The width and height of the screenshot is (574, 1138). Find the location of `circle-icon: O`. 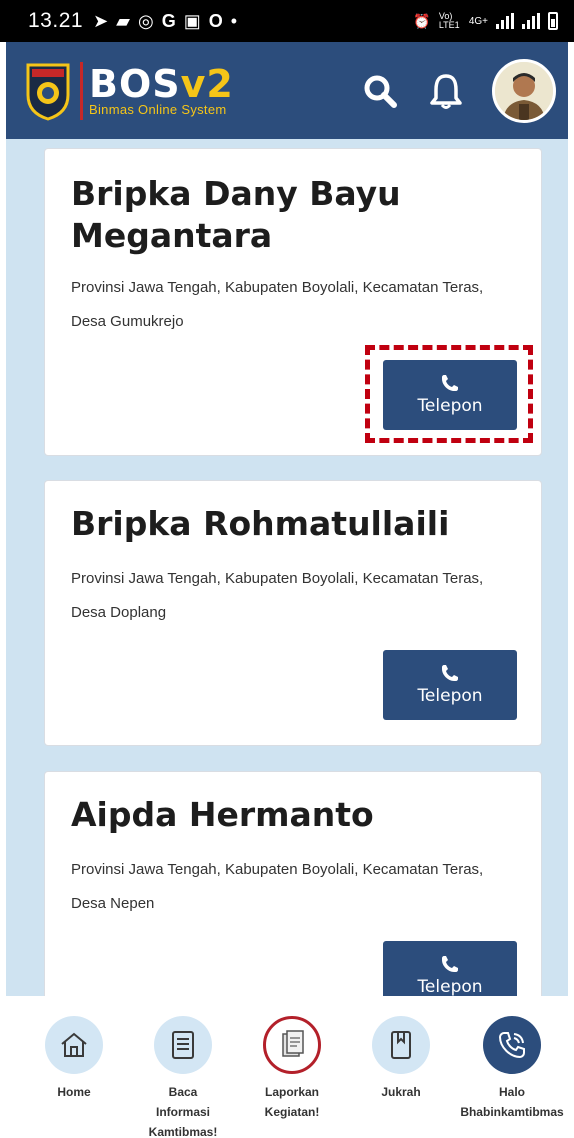

circle-icon: O is located at coordinates (215, 20).